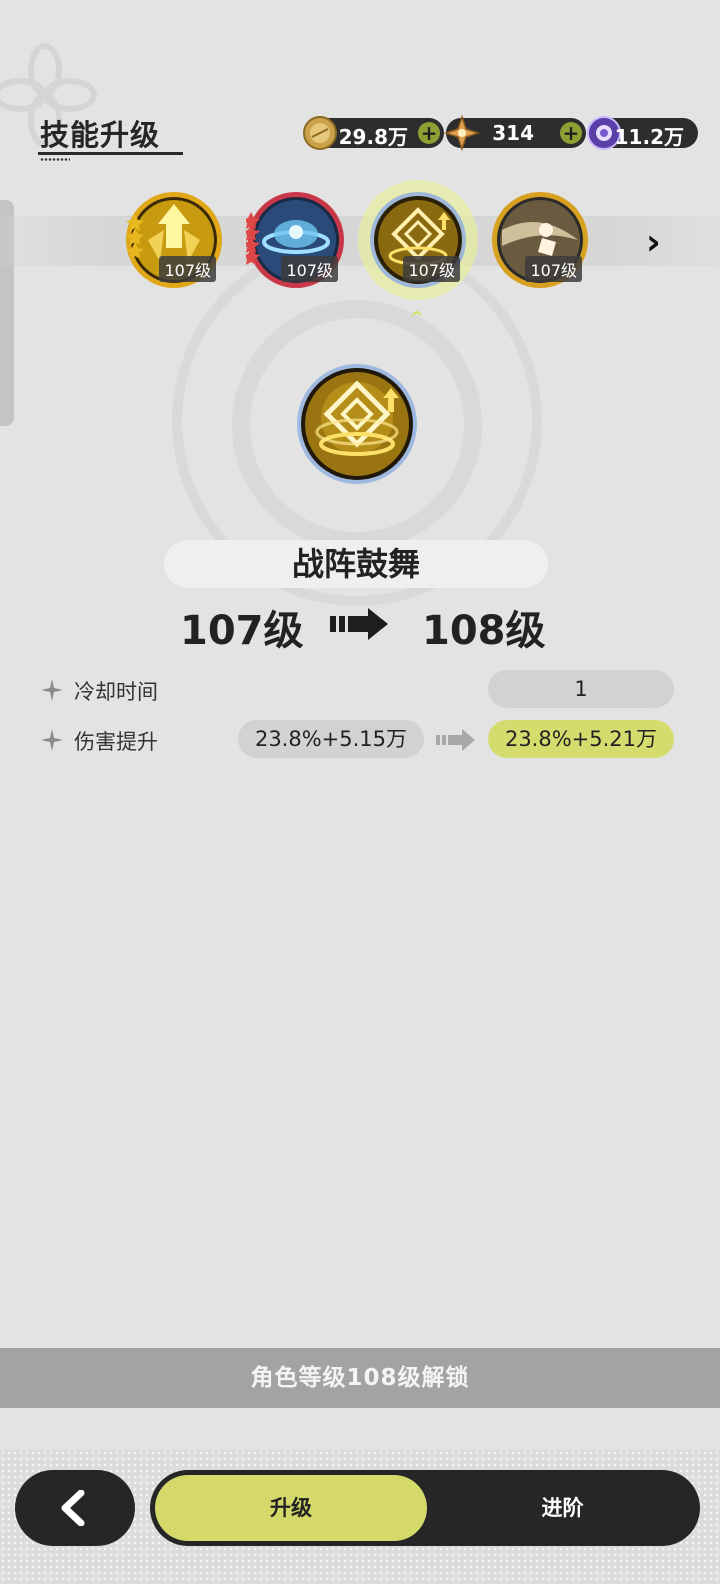 Image resolution: width=720 pixels, height=1584 pixels. I want to click on currency-crystal: 314 +, so click(515, 133).